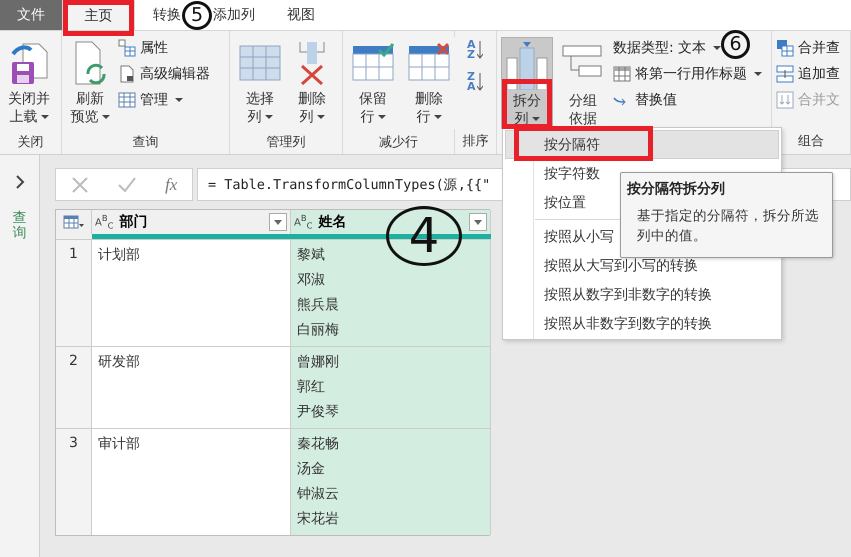  Describe the element at coordinates (808, 48) in the screenshot. I see `ribbon-button: 合并查` at that location.